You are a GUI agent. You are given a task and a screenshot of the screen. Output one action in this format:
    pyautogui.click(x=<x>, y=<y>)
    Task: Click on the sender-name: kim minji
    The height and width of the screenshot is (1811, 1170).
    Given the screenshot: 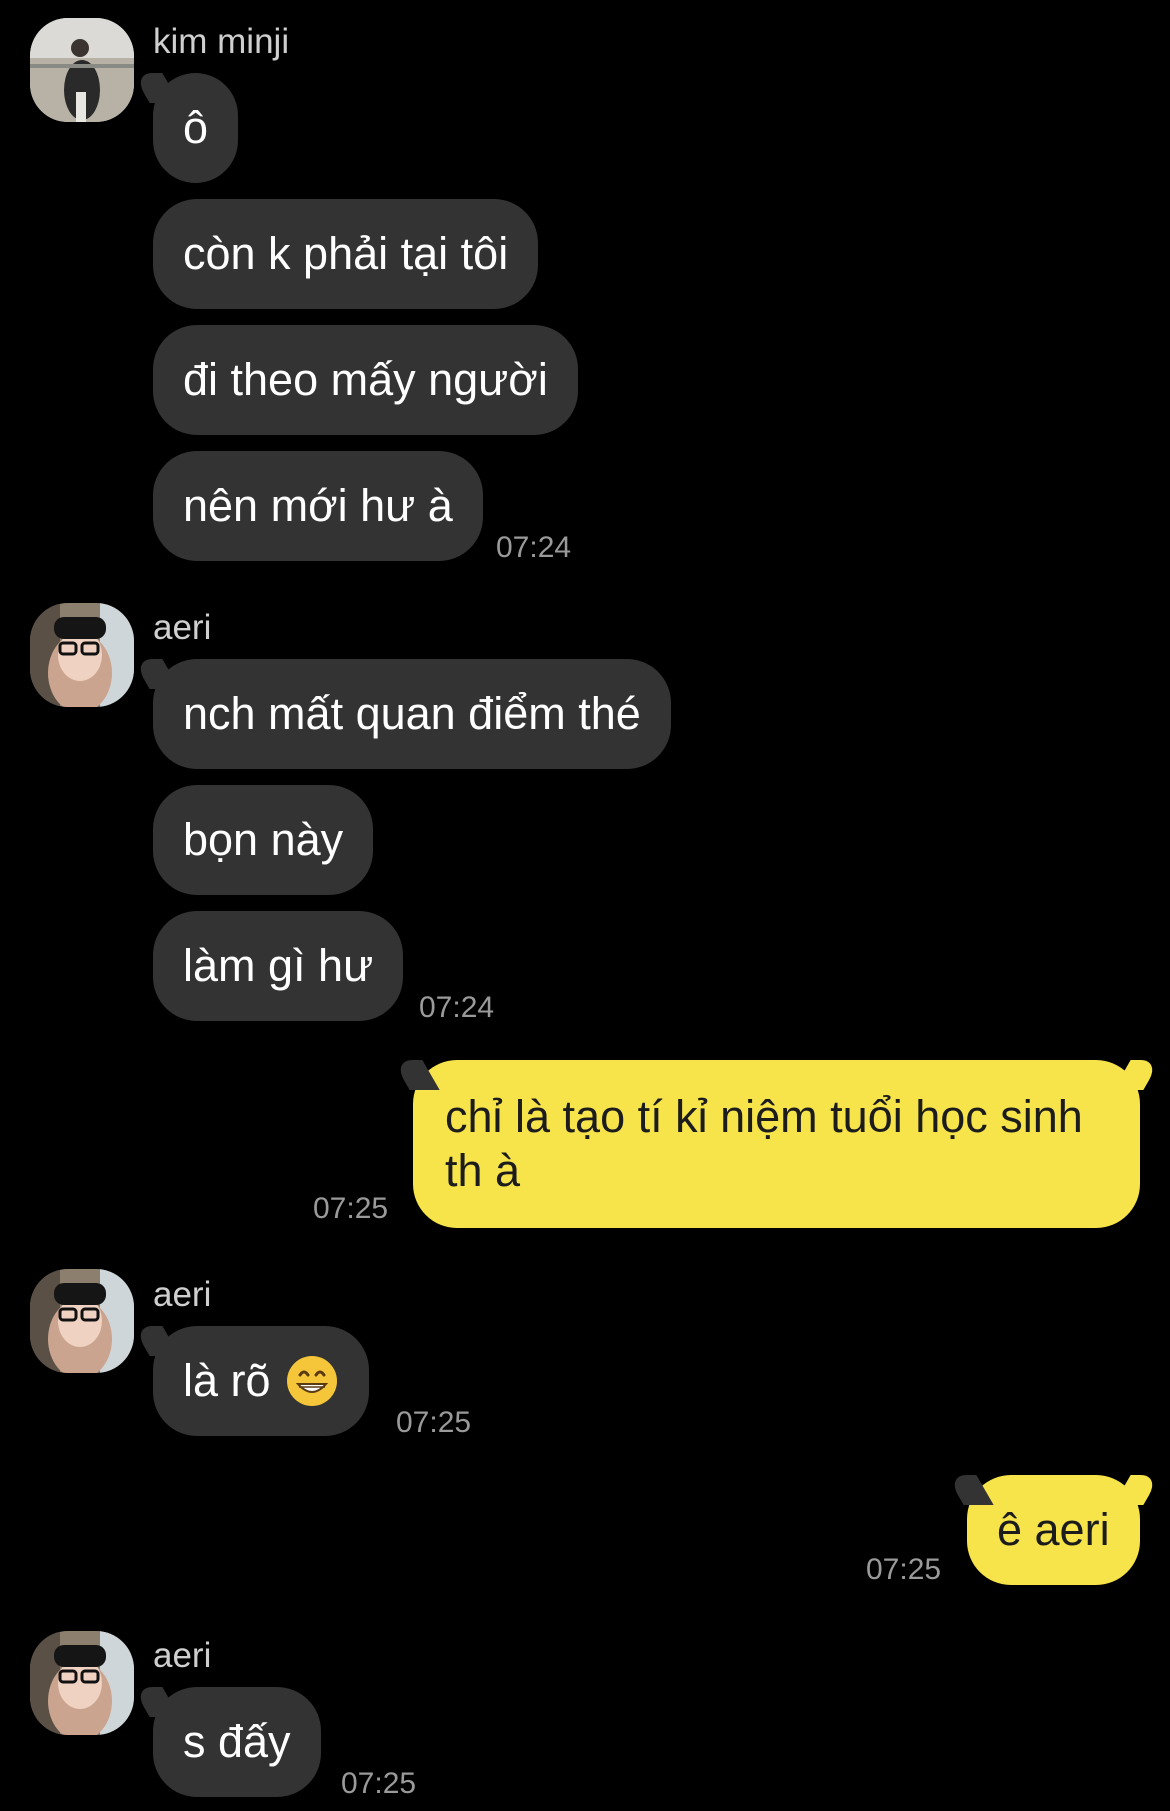 What is the action you would take?
    pyautogui.click(x=221, y=41)
    